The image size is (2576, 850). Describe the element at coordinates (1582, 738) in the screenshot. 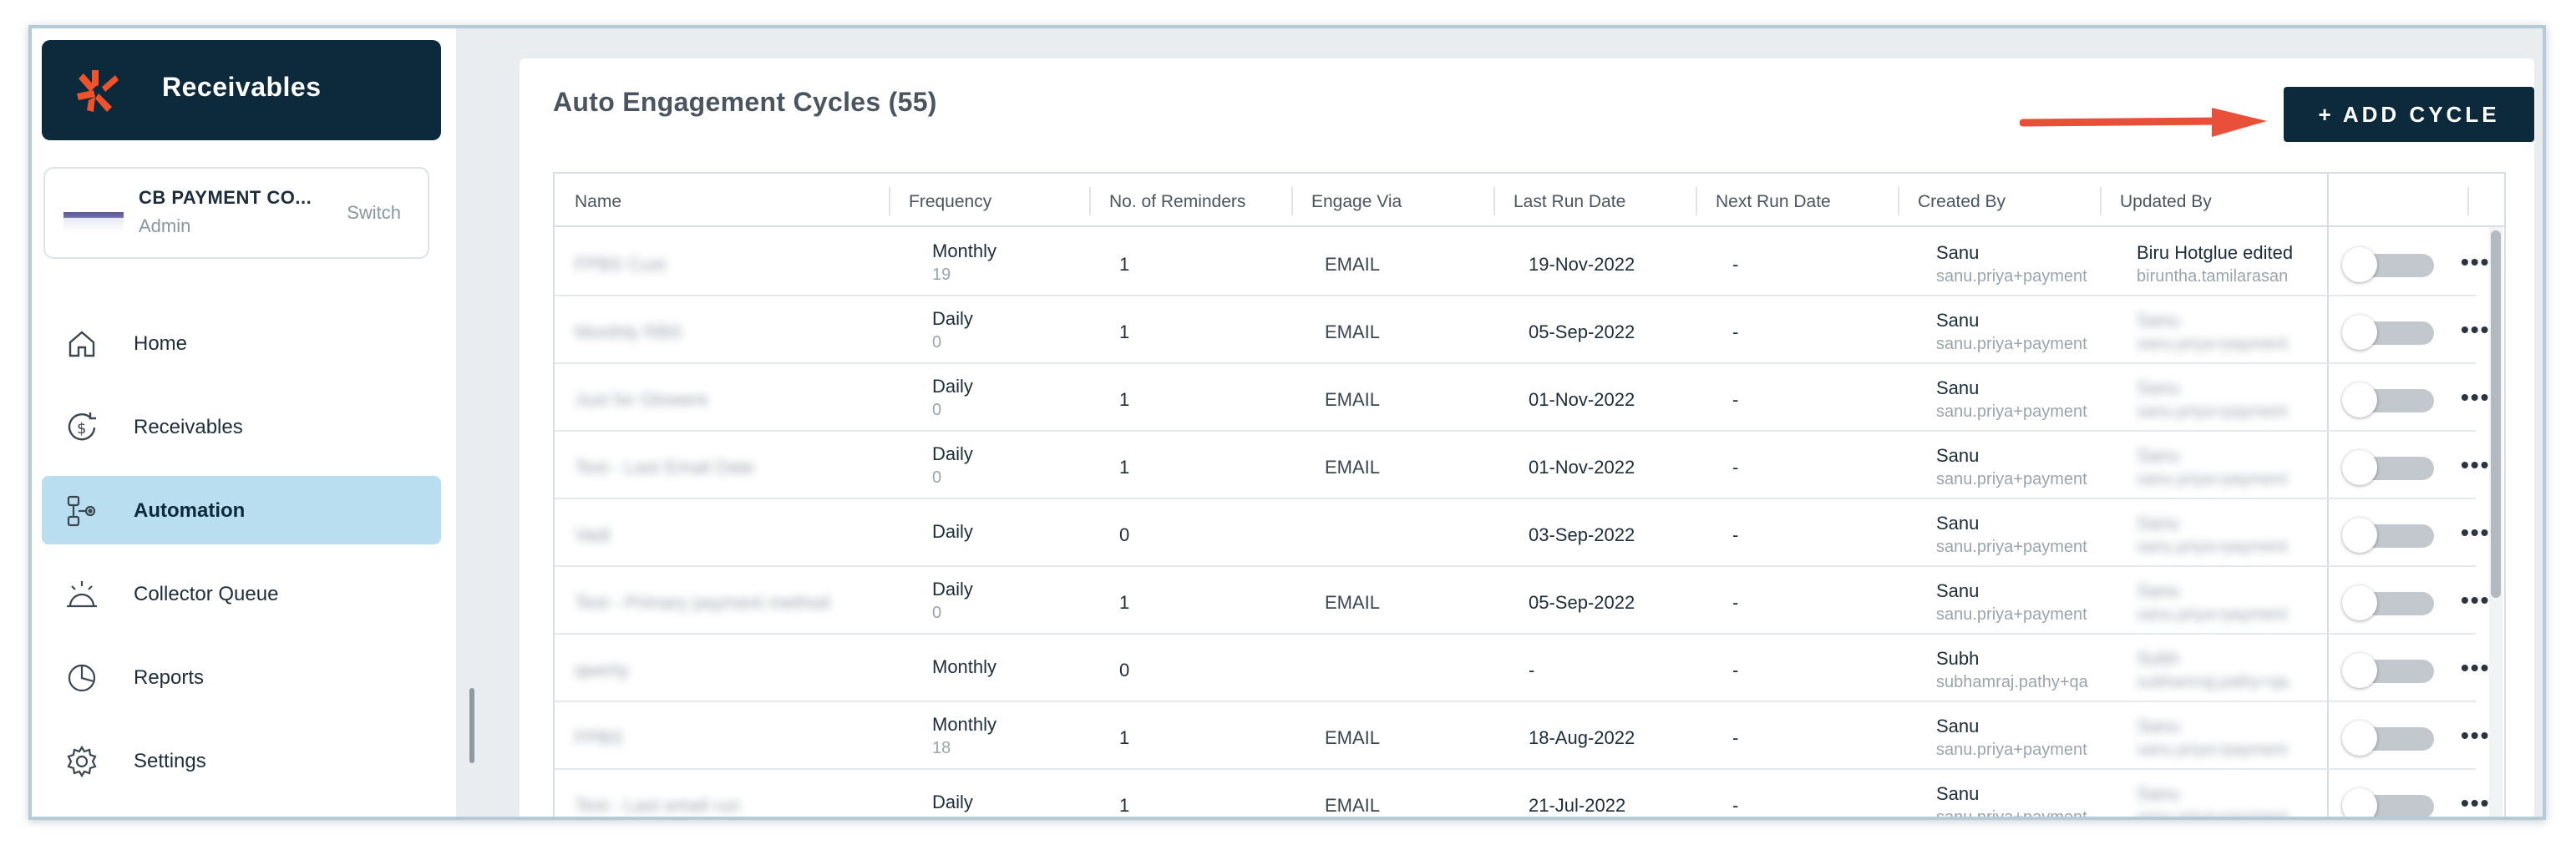

I see `last-run-date: 18-Aug-2022` at that location.